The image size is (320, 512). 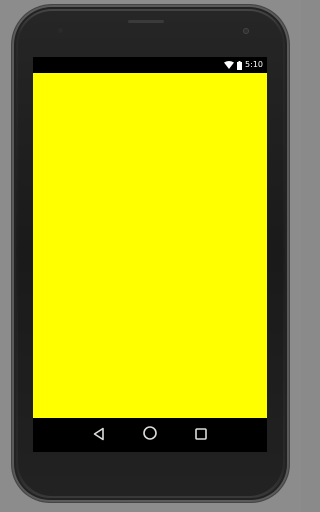 I want to click on status-icons: 5:10, so click(x=243, y=65).